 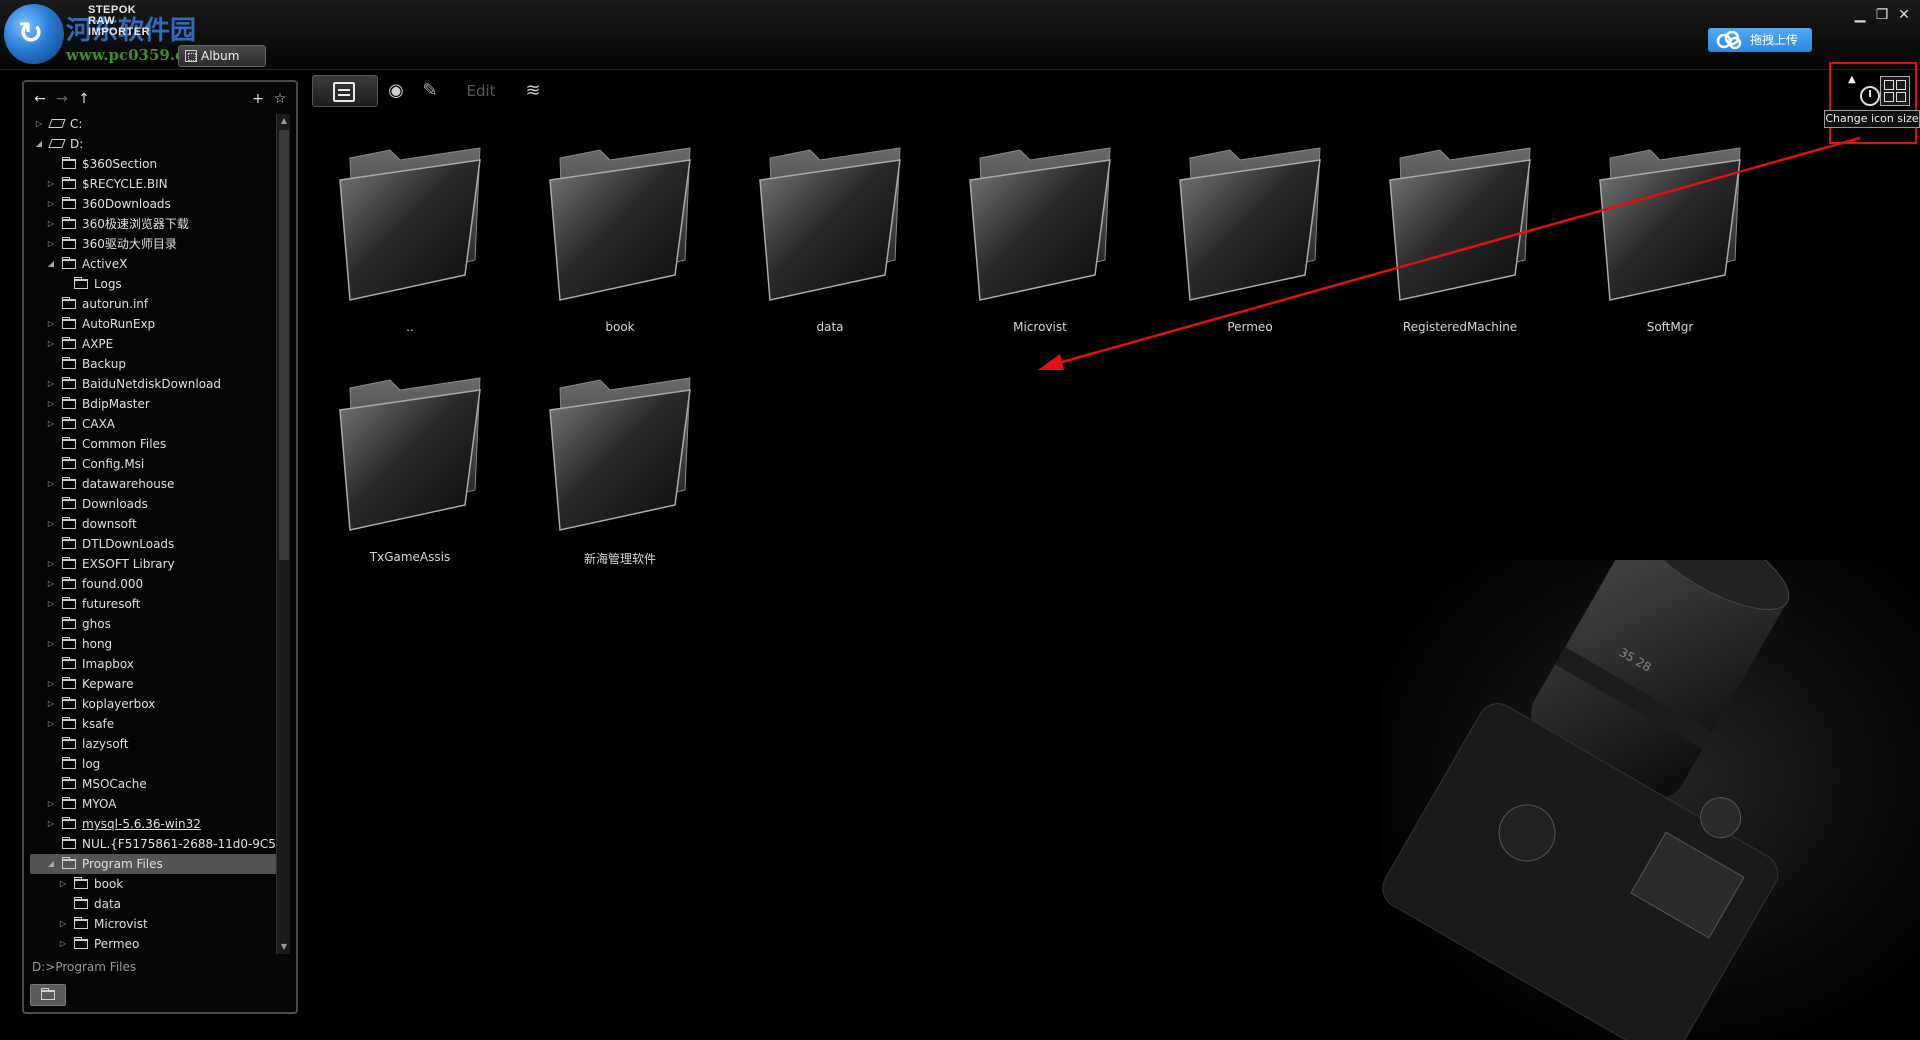 I want to click on folder-item: data, so click(x=830, y=245).